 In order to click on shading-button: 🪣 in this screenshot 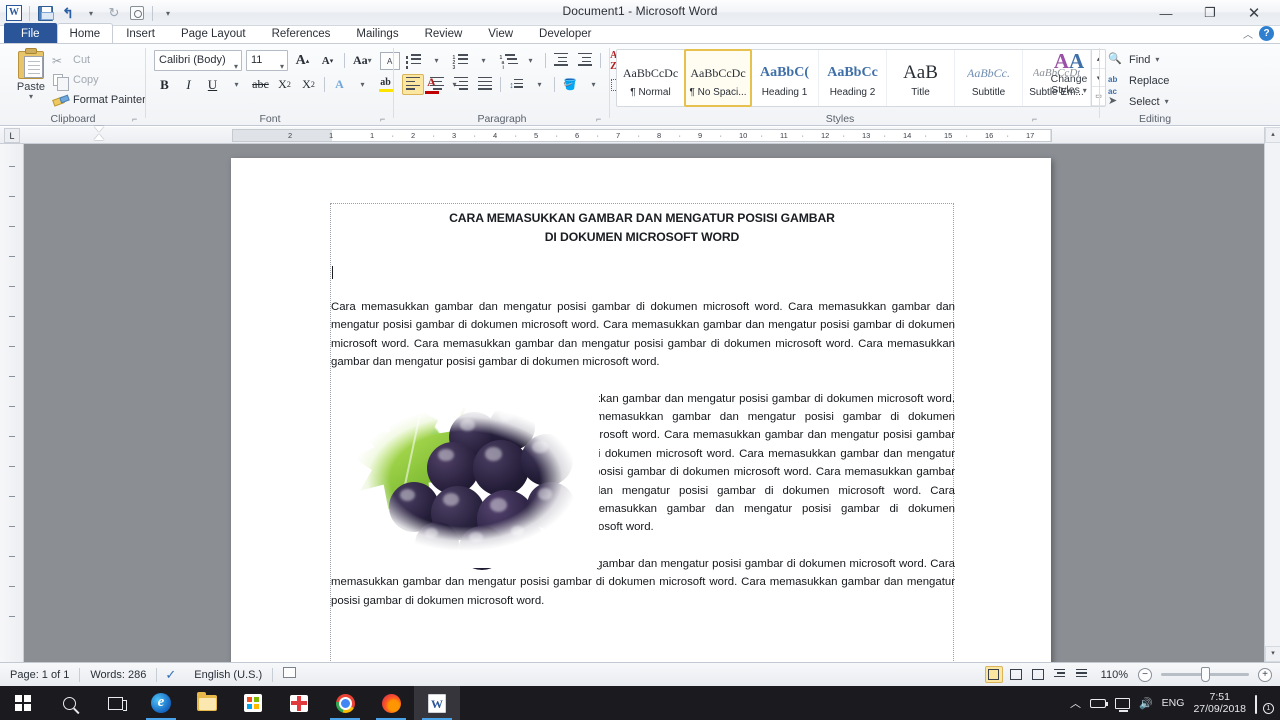, I will do `click(570, 84)`.